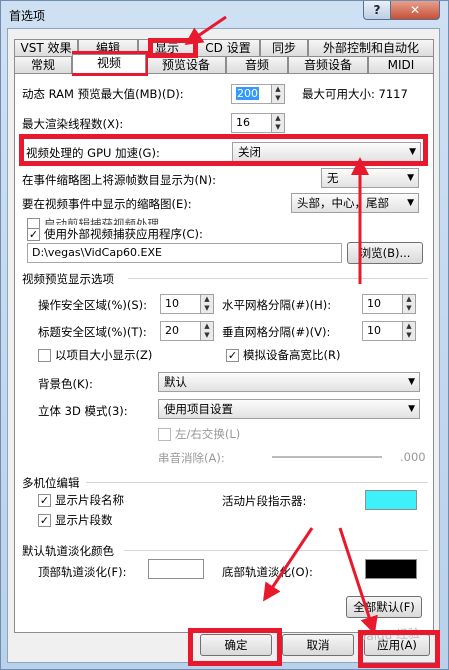 This screenshot has width=449, height=670. Describe the element at coordinates (377, 10) in the screenshot. I see `help-button: ?` at that location.